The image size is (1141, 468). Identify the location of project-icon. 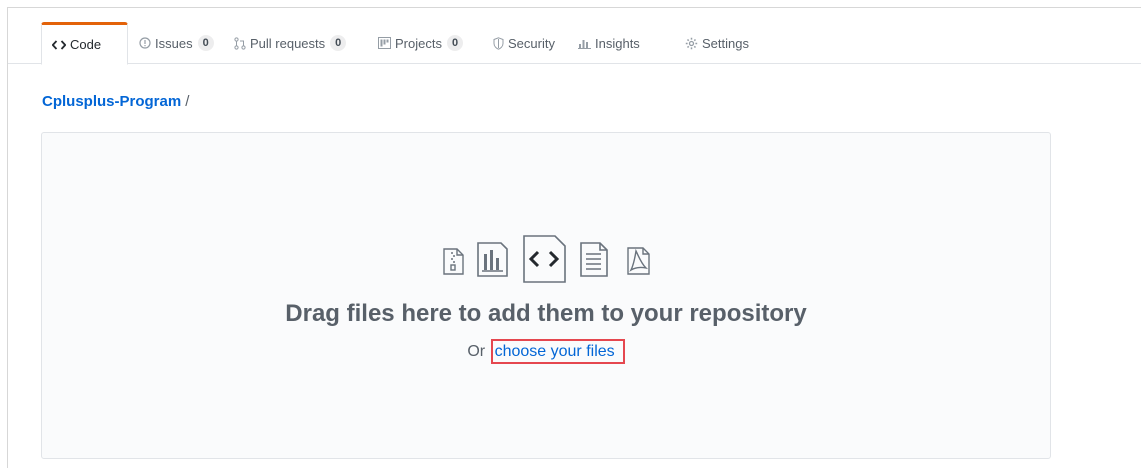
(384, 43).